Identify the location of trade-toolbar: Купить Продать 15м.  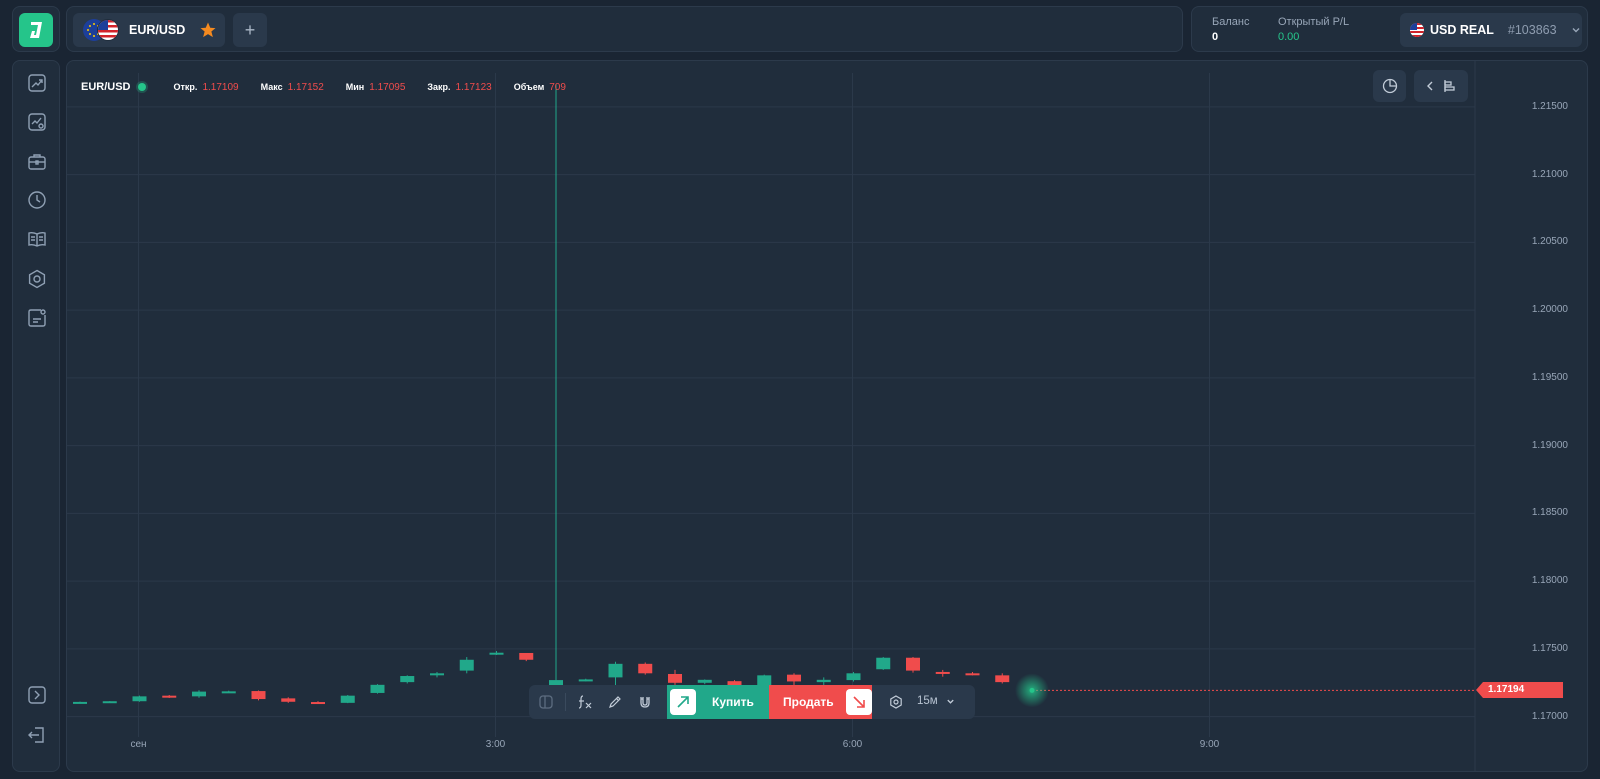
(752, 702).